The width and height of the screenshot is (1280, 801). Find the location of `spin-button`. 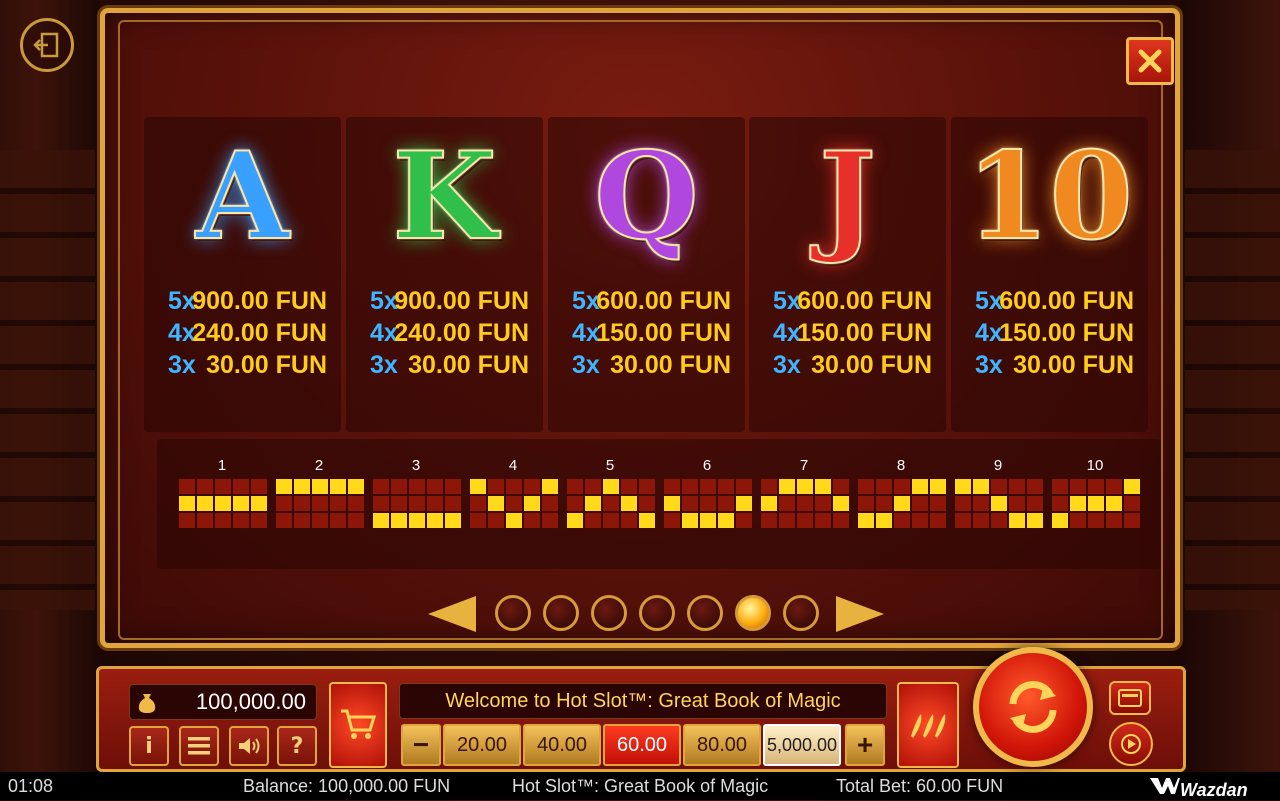

spin-button is located at coordinates (1033, 707).